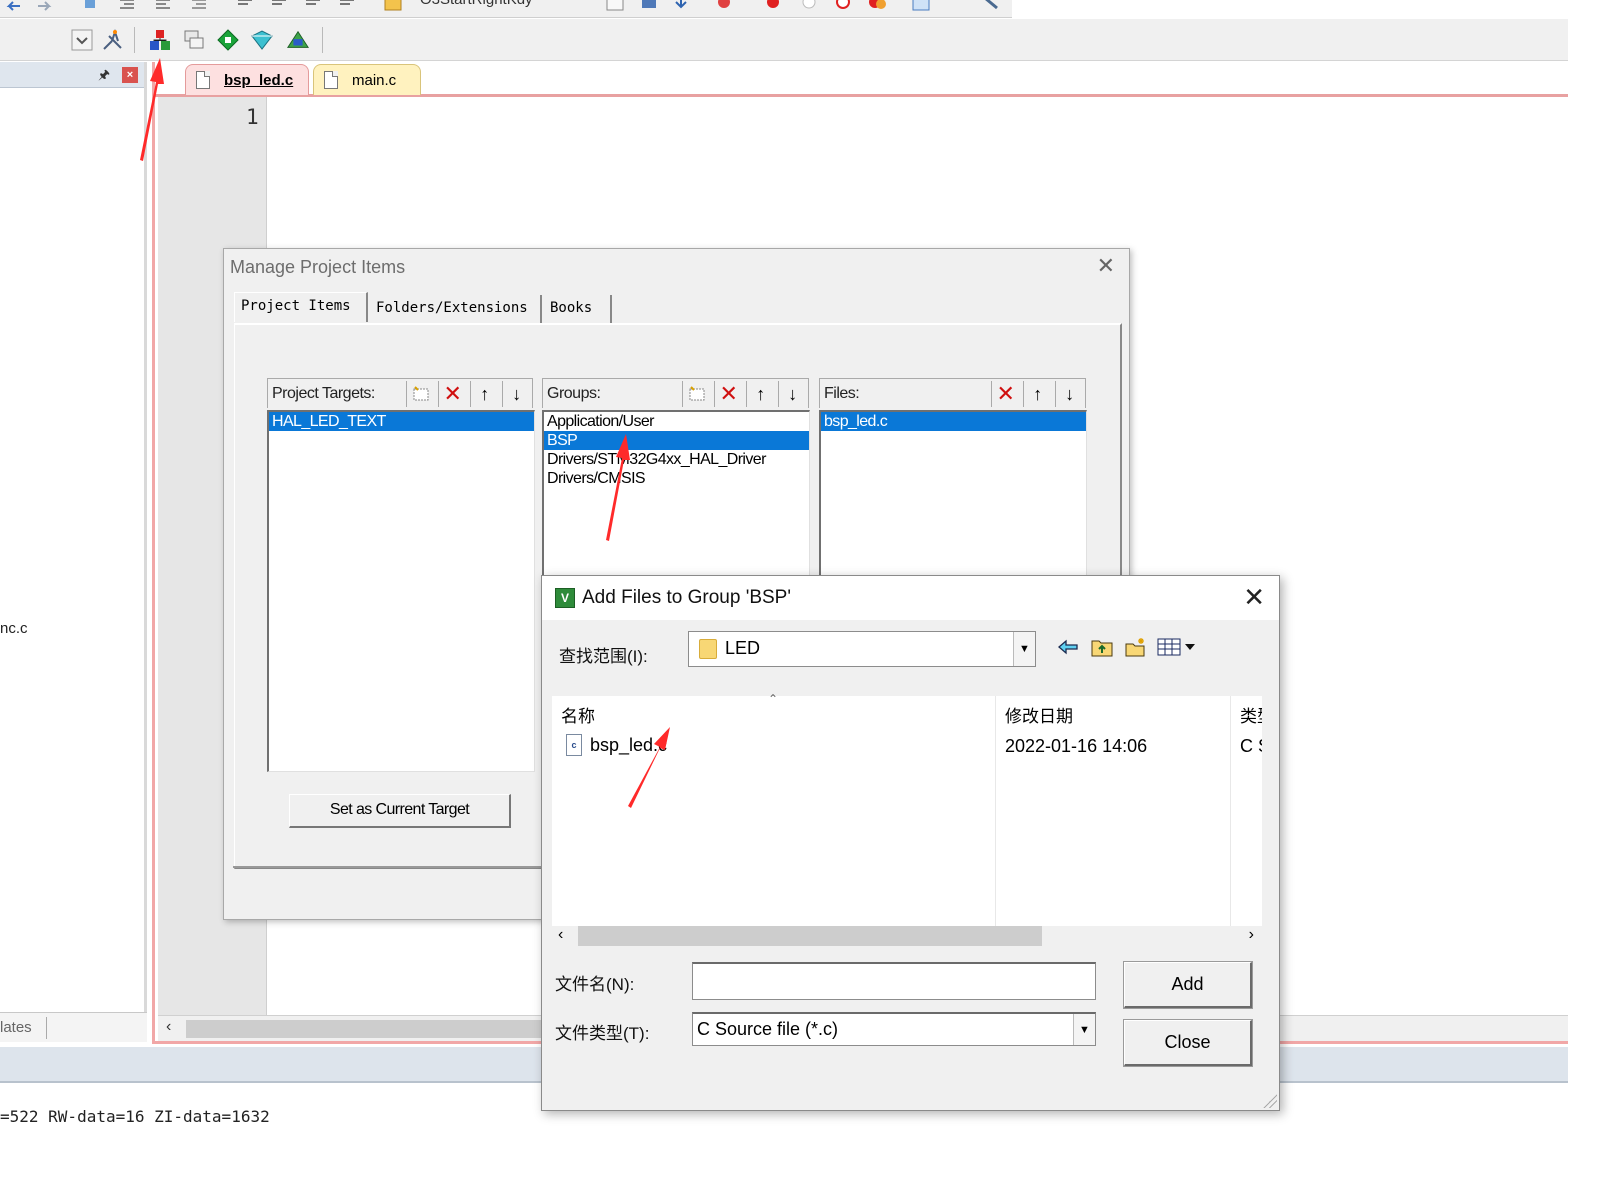  Describe the element at coordinates (953, 421) in the screenshot. I see `list-item: bsp_led.c` at that location.